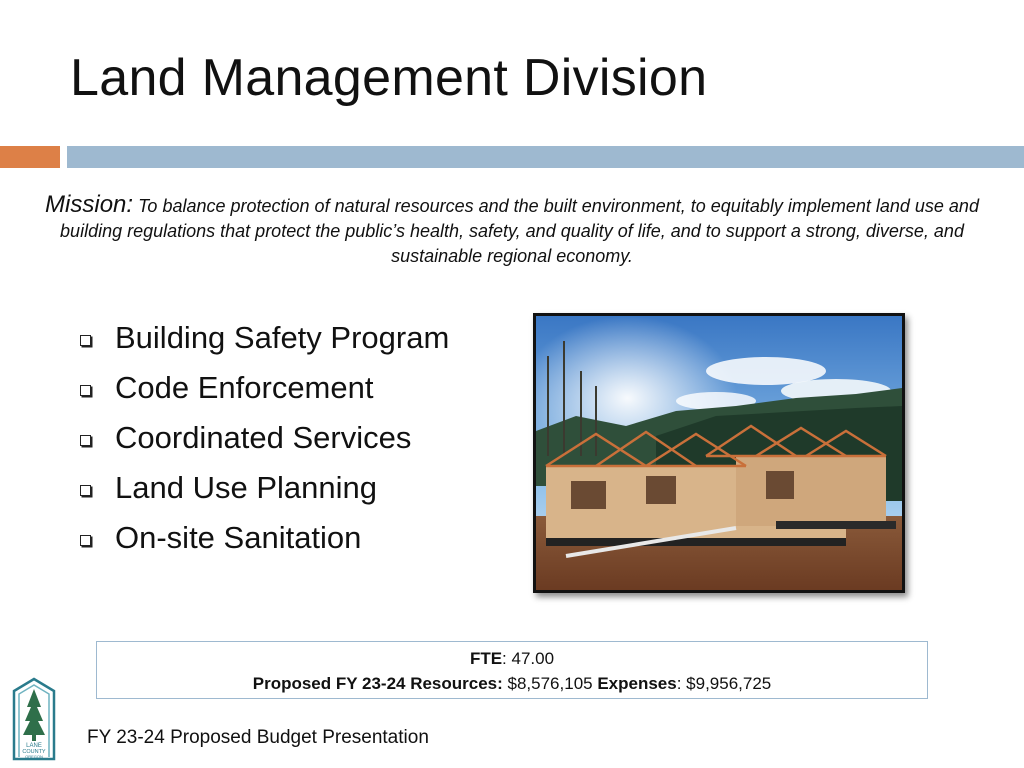  I want to click on program-label: Land Use Planning, so click(246, 487).